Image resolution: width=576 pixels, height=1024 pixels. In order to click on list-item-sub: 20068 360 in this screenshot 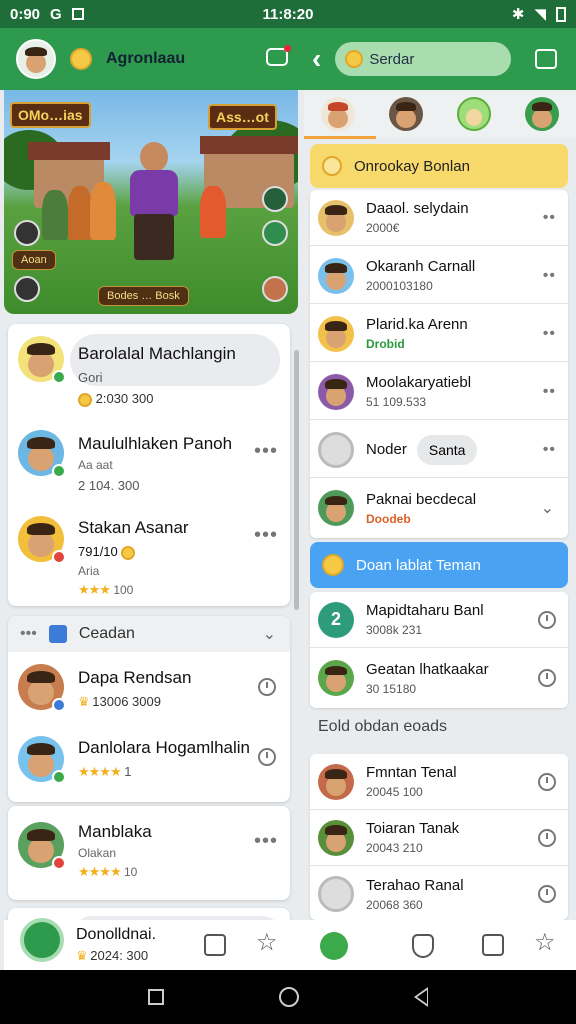, I will do `click(394, 904)`.